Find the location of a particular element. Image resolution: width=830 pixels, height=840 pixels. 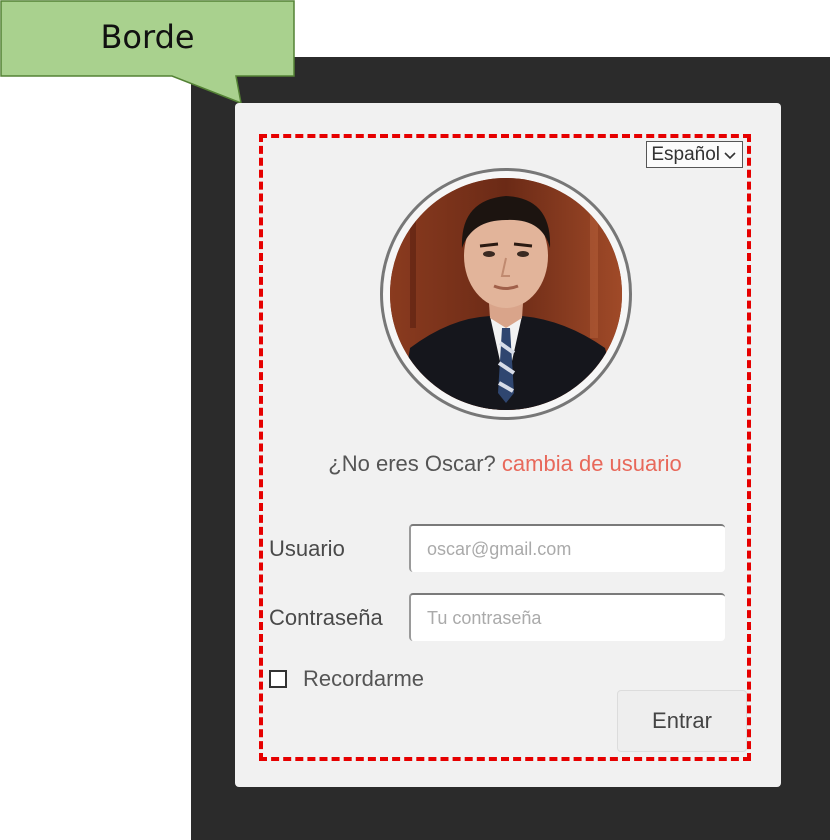

submit-button: Entrar is located at coordinates (682, 721).